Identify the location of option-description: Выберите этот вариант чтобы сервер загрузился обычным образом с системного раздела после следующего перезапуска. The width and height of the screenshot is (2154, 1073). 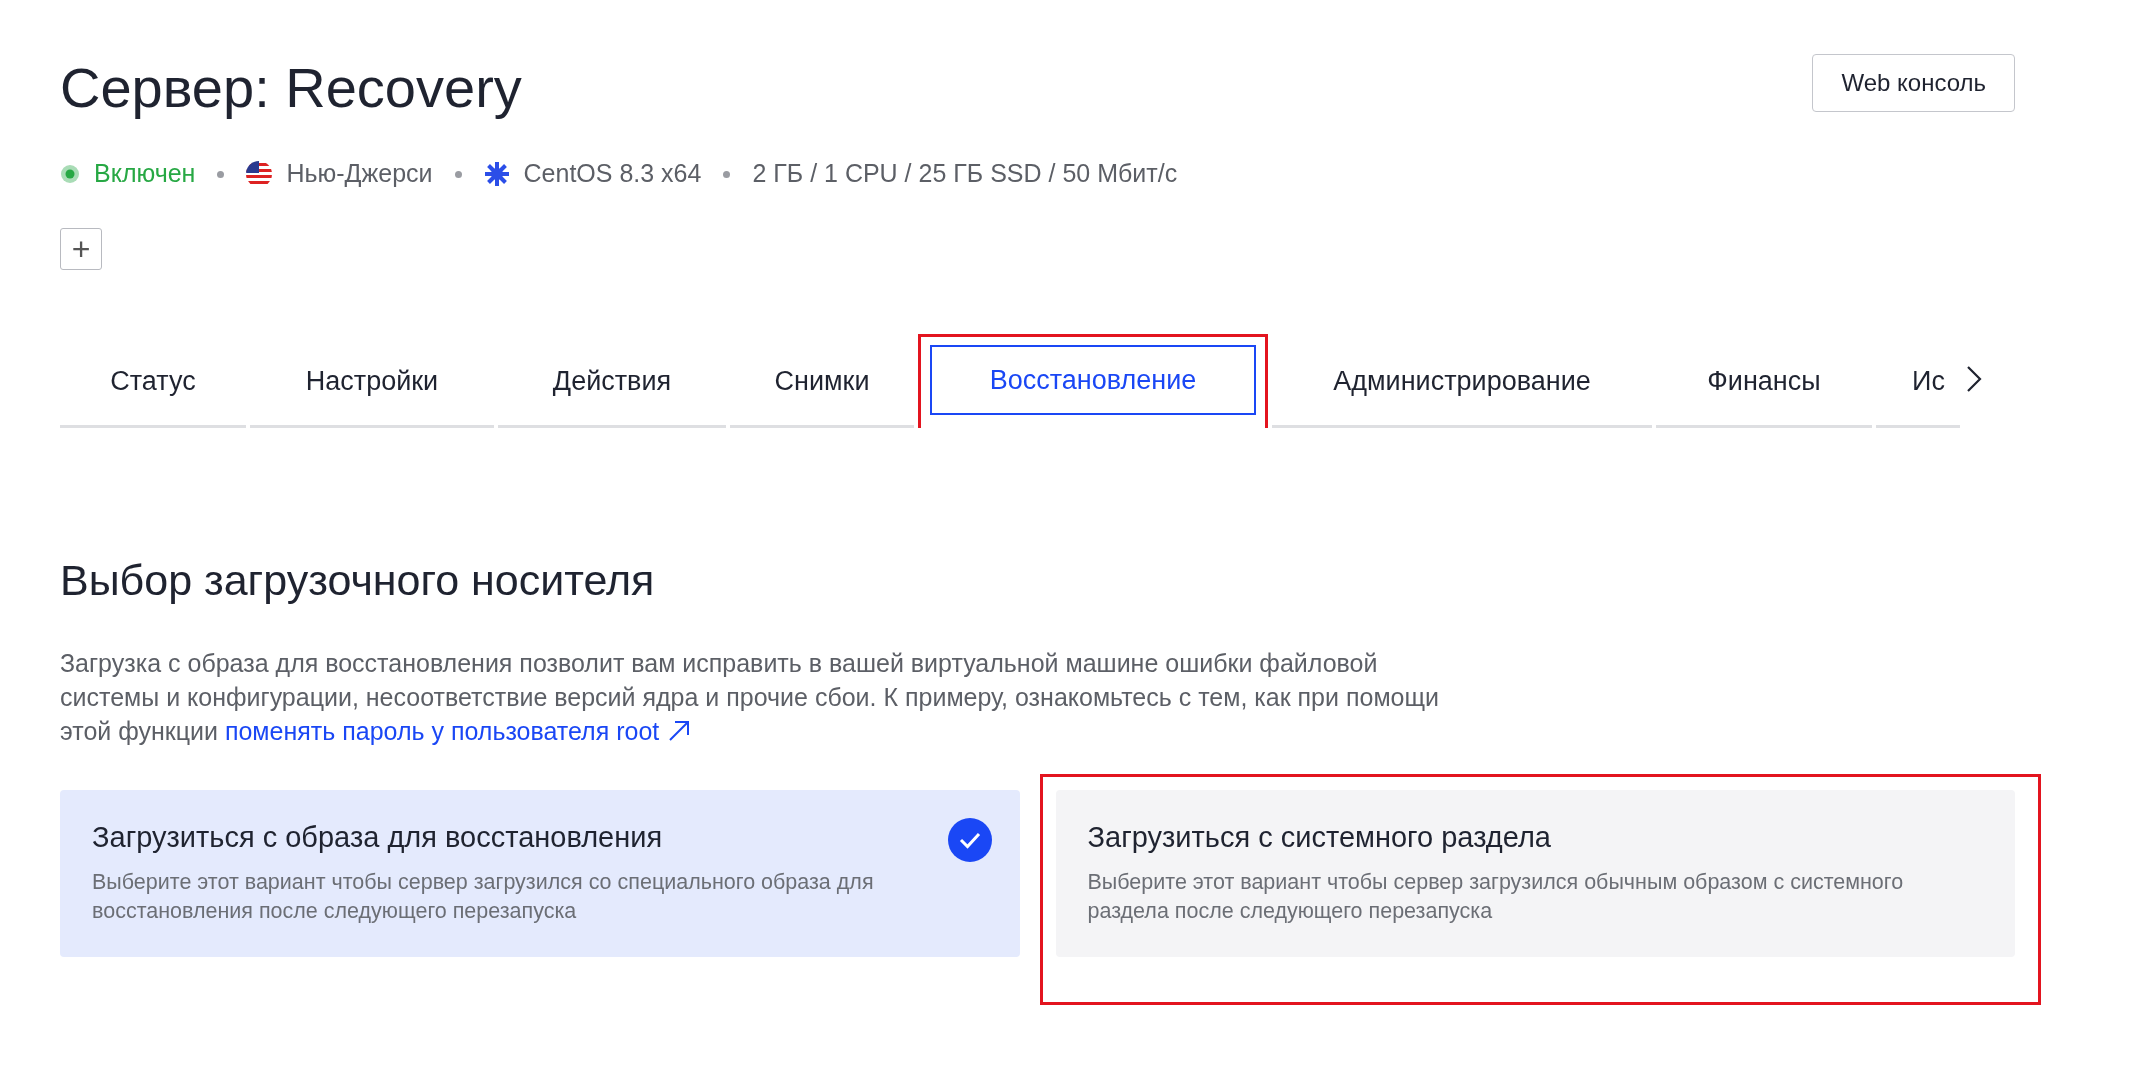
(1496, 897).